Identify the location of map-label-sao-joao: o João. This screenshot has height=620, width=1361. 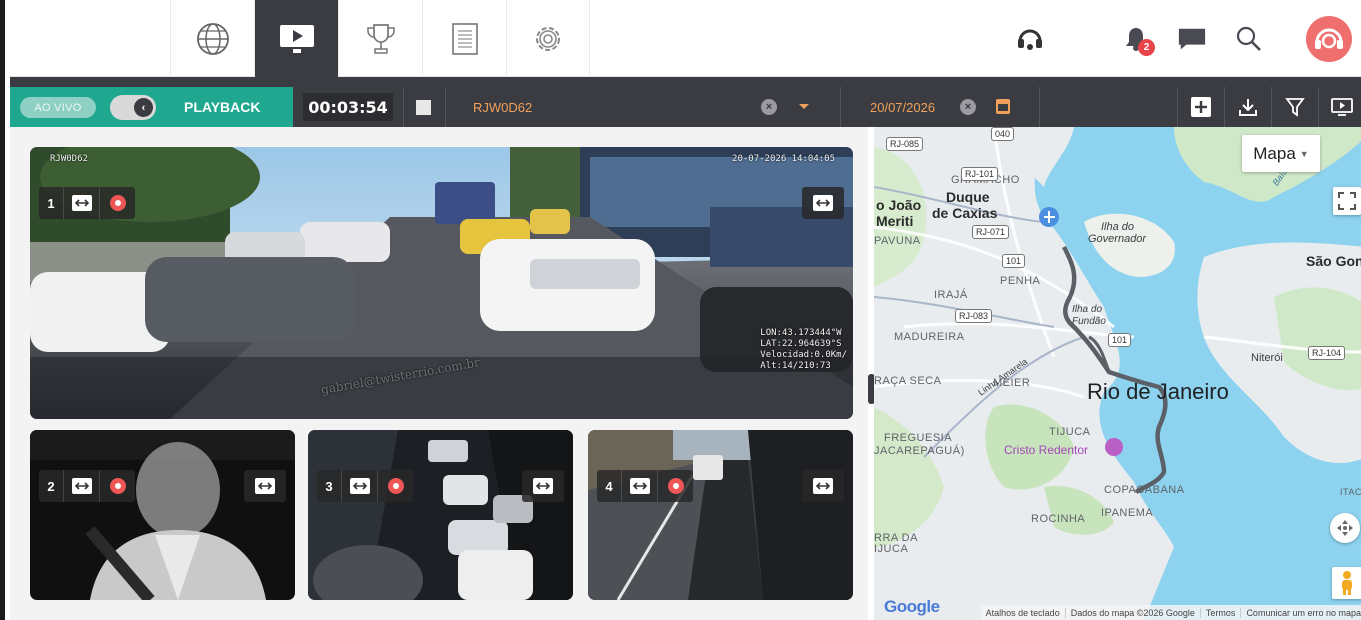
(899, 205).